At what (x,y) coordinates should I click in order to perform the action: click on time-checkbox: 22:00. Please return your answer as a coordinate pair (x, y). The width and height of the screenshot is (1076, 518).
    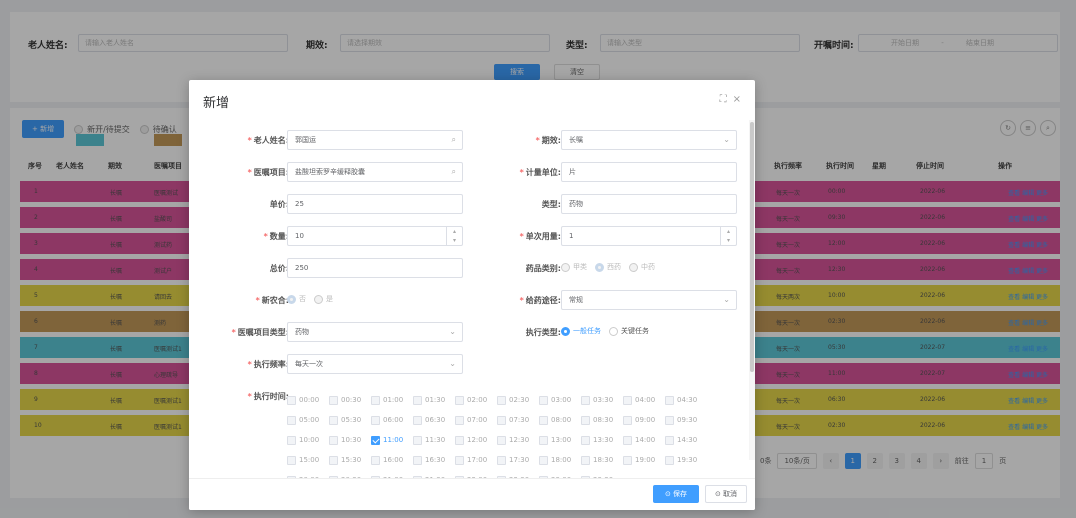
    Looking at the image, I should click on (476, 474).